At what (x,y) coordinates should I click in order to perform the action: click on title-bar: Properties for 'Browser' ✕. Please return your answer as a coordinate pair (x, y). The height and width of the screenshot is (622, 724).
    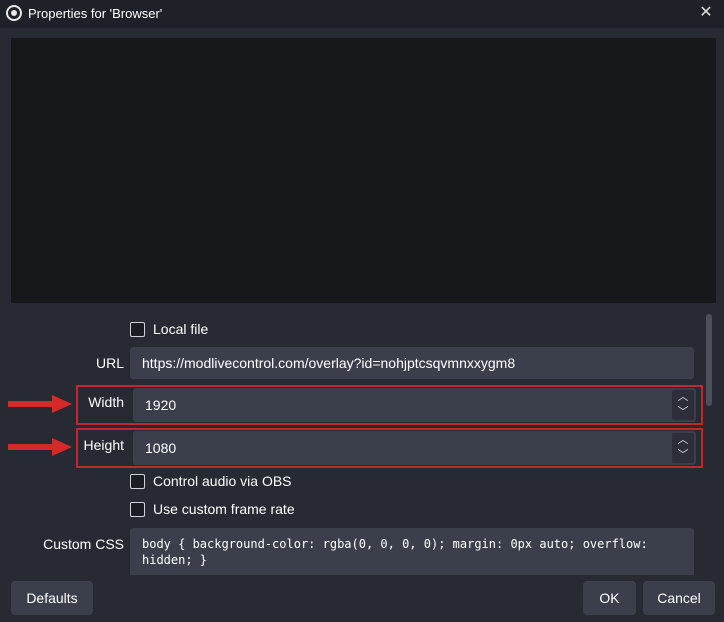
    Looking at the image, I should click on (362, 14).